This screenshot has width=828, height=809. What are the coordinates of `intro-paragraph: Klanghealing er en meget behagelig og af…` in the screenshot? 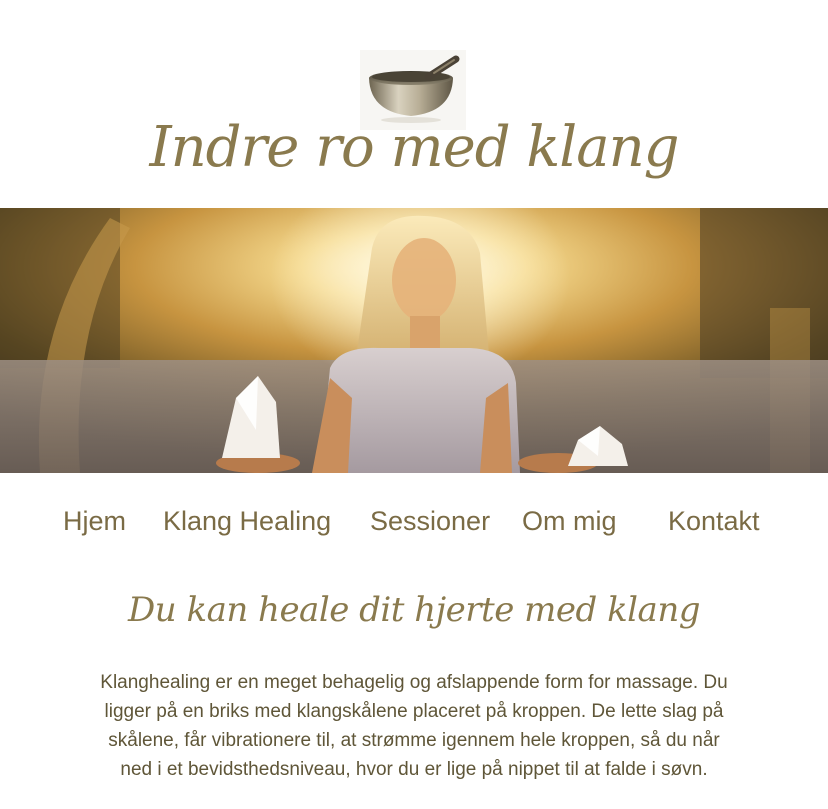 It's located at (414, 726).